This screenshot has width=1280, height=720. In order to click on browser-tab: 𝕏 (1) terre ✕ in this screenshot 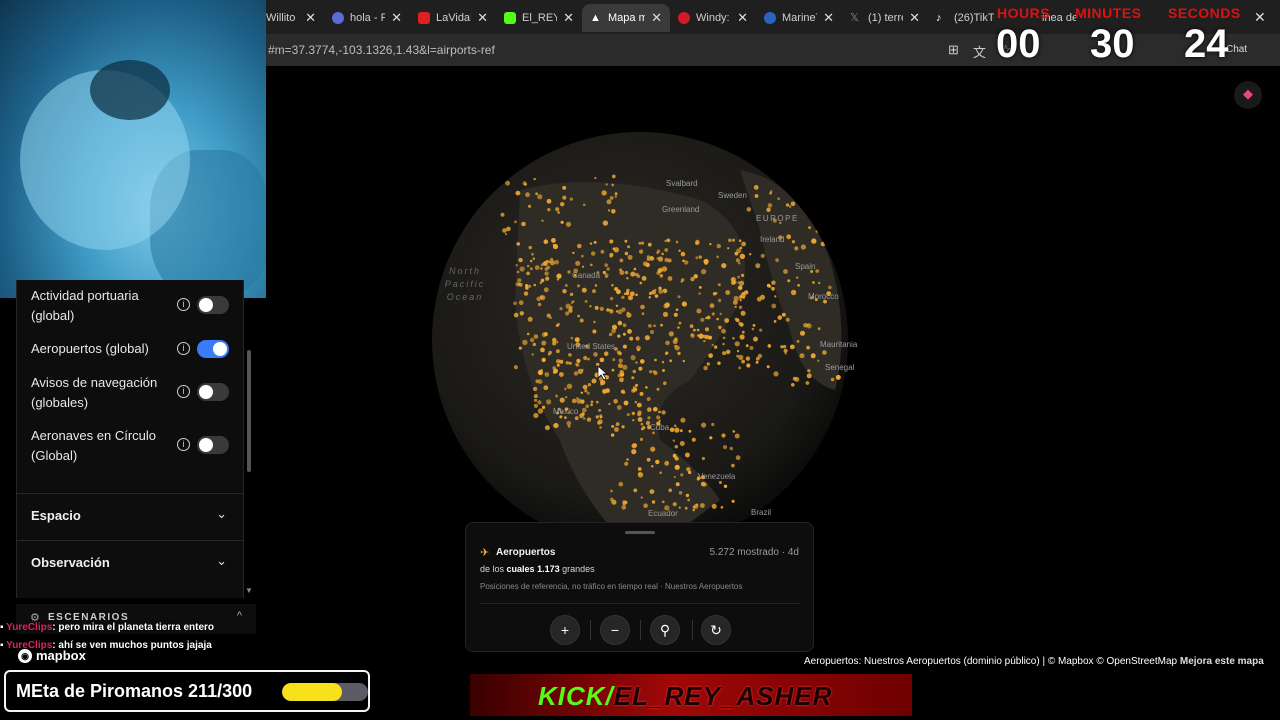, I will do `click(885, 18)`.